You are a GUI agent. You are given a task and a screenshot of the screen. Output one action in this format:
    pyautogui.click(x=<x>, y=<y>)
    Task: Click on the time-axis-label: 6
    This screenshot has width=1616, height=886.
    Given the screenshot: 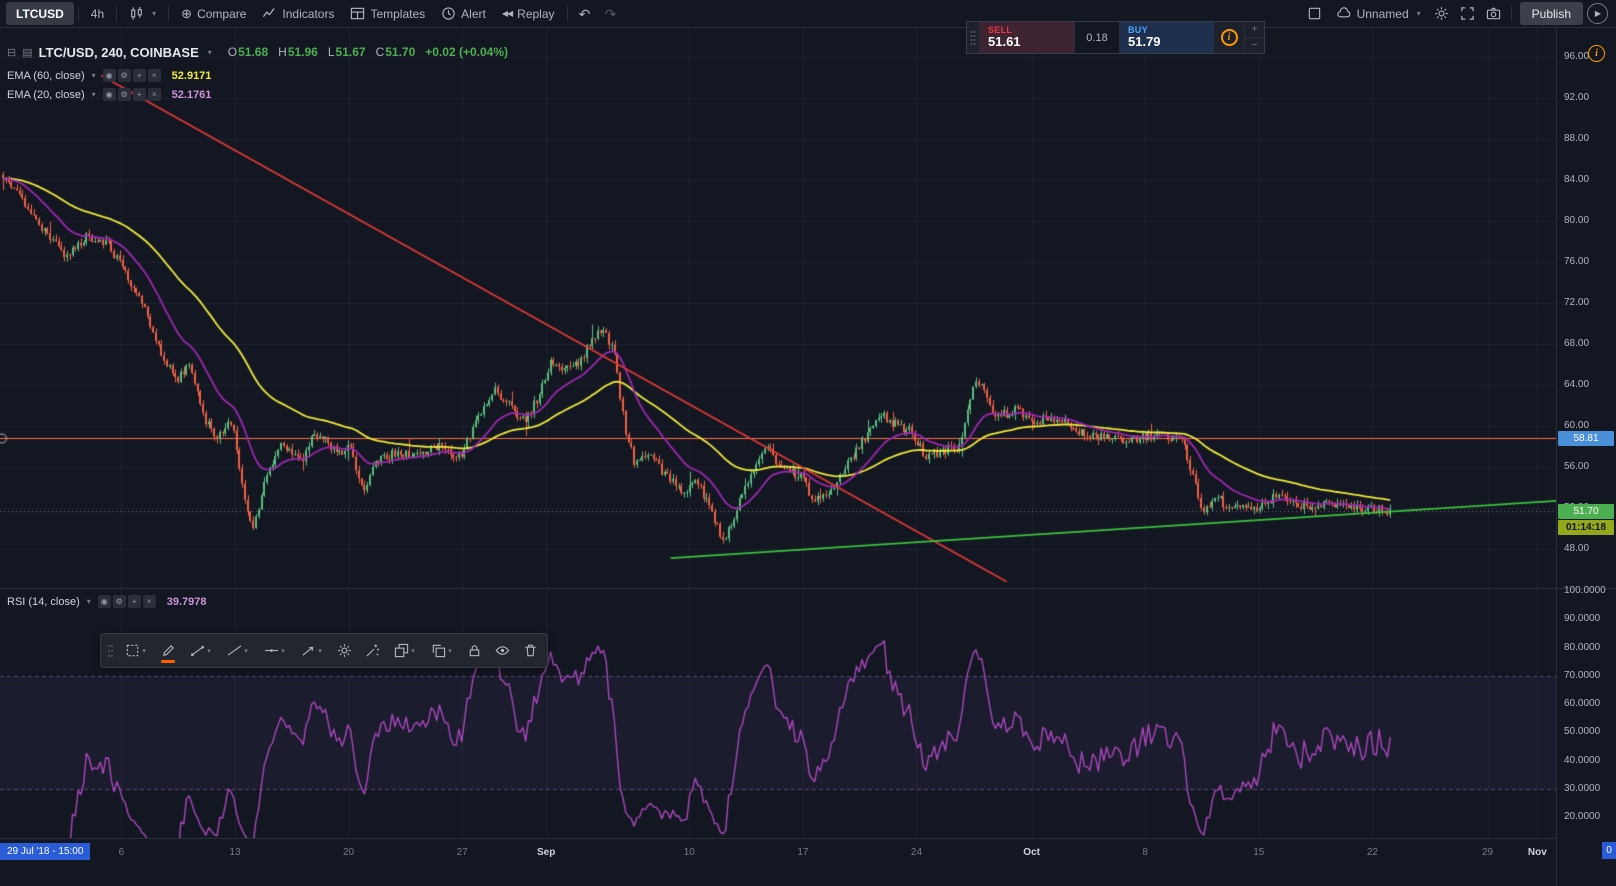 What is the action you would take?
    pyautogui.click(x=121, y=852)
    